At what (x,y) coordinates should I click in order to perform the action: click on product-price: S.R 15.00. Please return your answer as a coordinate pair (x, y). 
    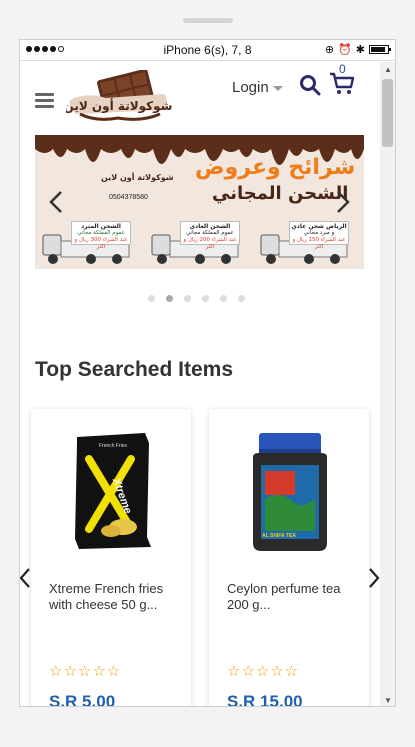
    Looking at the image, I should click on (265, 699).